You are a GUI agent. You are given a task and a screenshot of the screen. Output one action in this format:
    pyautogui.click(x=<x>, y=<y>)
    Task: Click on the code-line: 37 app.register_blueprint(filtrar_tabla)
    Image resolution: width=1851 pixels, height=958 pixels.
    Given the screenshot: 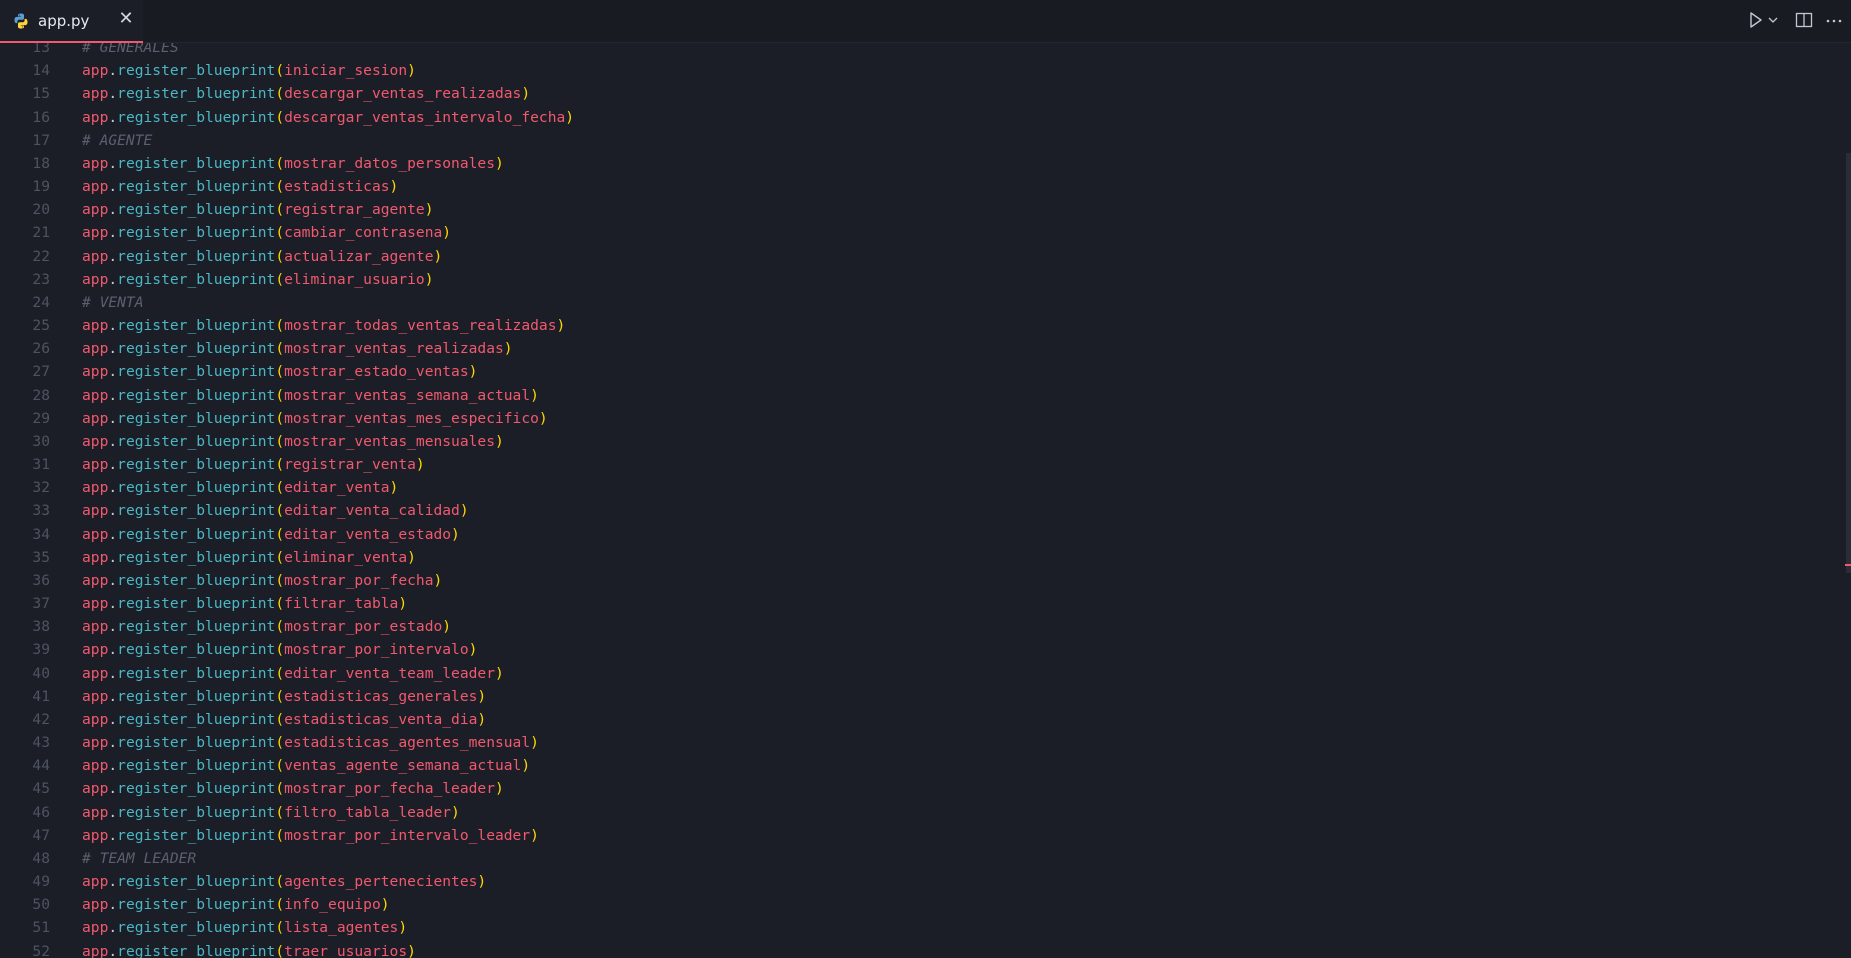 What is the action you would take?
    pyautogui.click(x=920, y=603)
    